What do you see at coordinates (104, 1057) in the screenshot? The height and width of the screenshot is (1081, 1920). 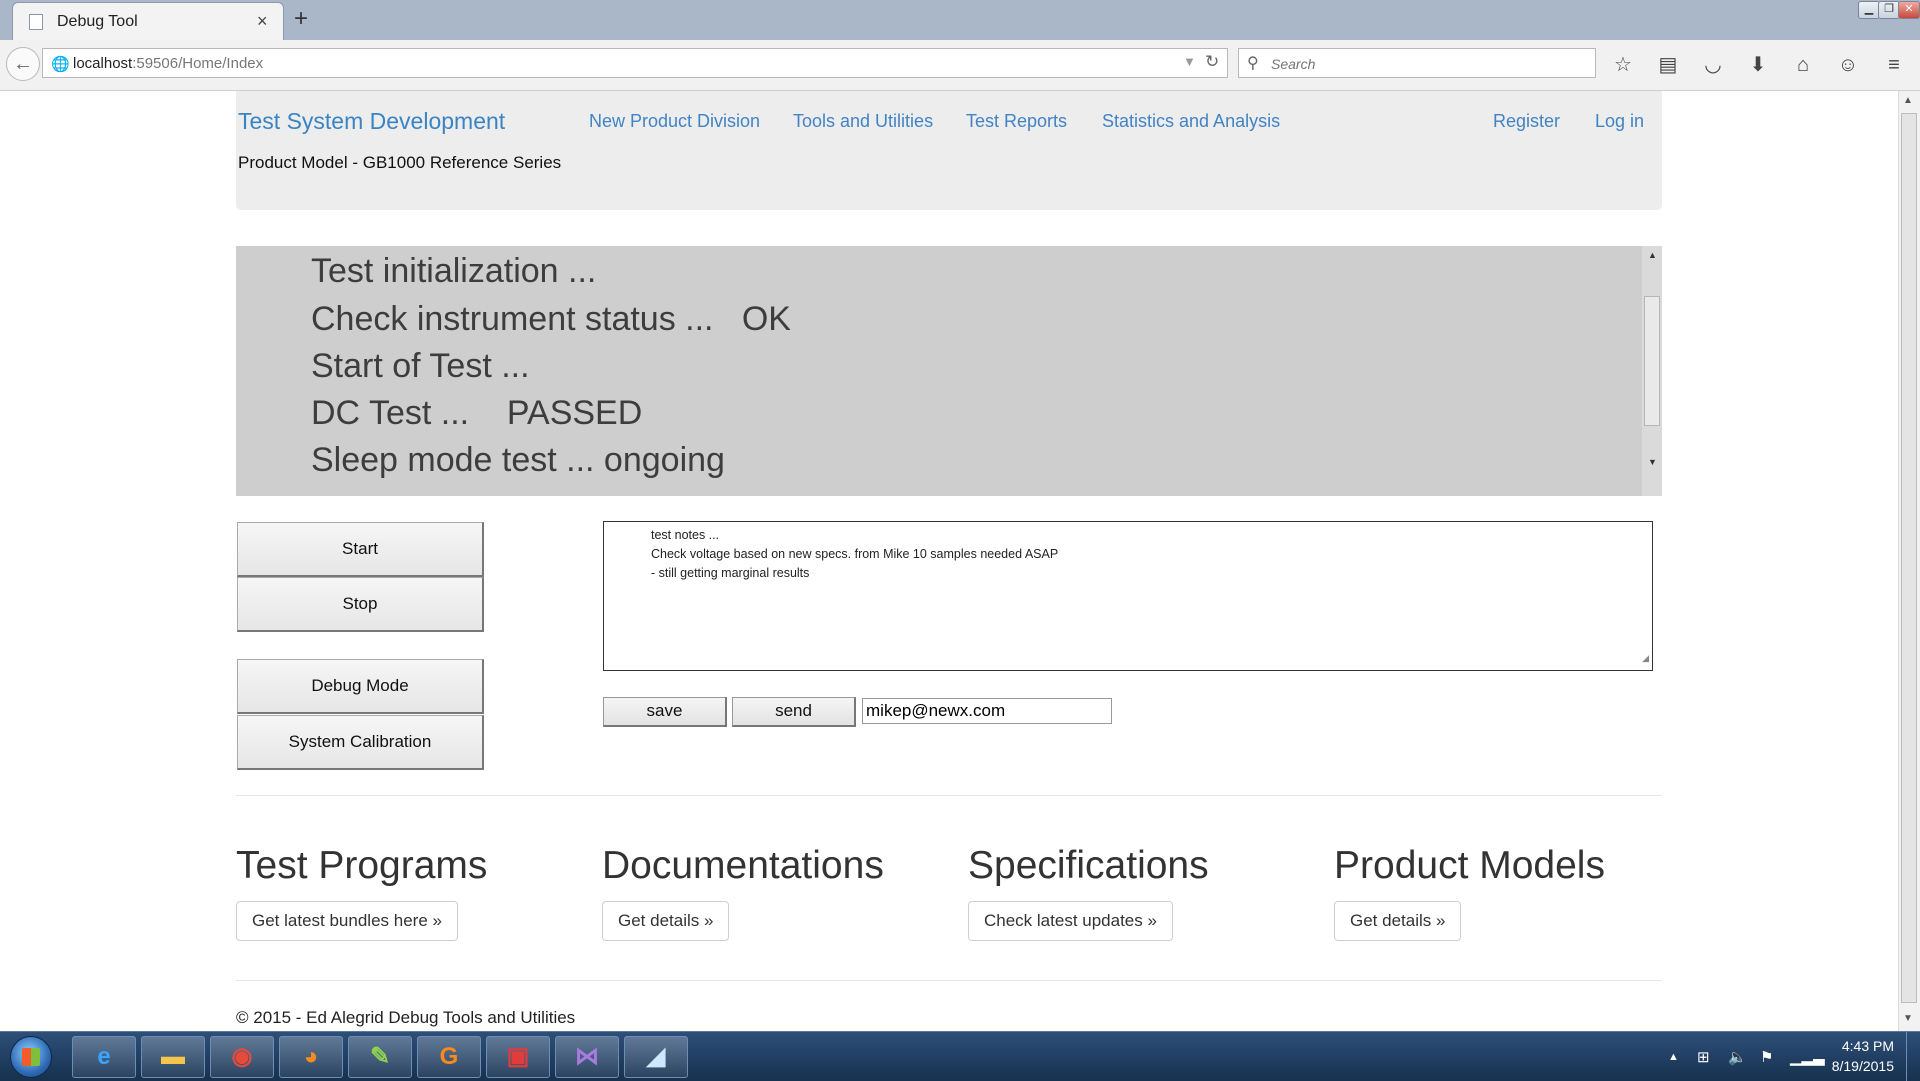 I see `internet-explorer-icon: e` at bounding box center [104, 1057].